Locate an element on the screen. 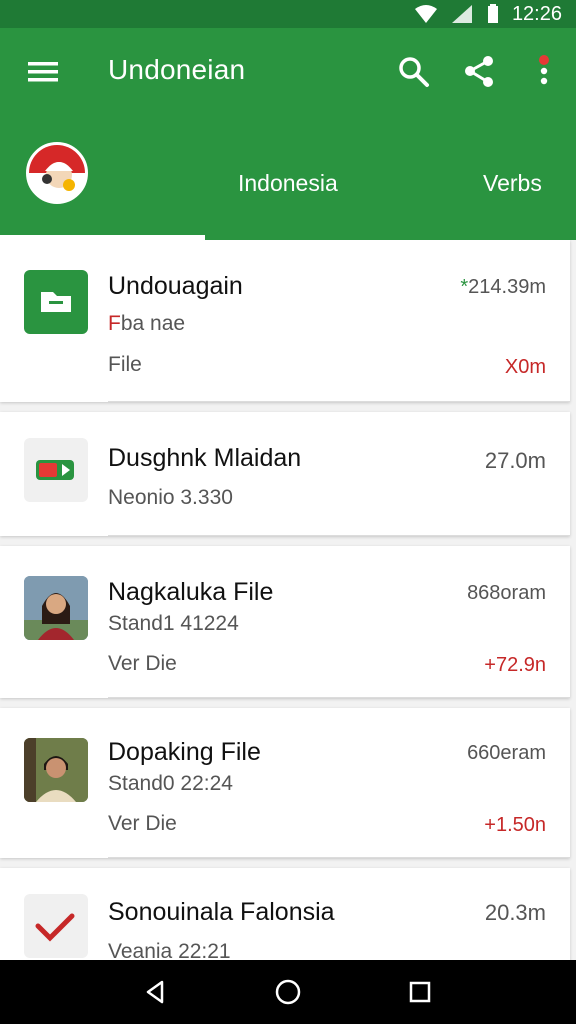 This screenshot has width=576, height=1024. share-button is located at coordinates (480, 72).